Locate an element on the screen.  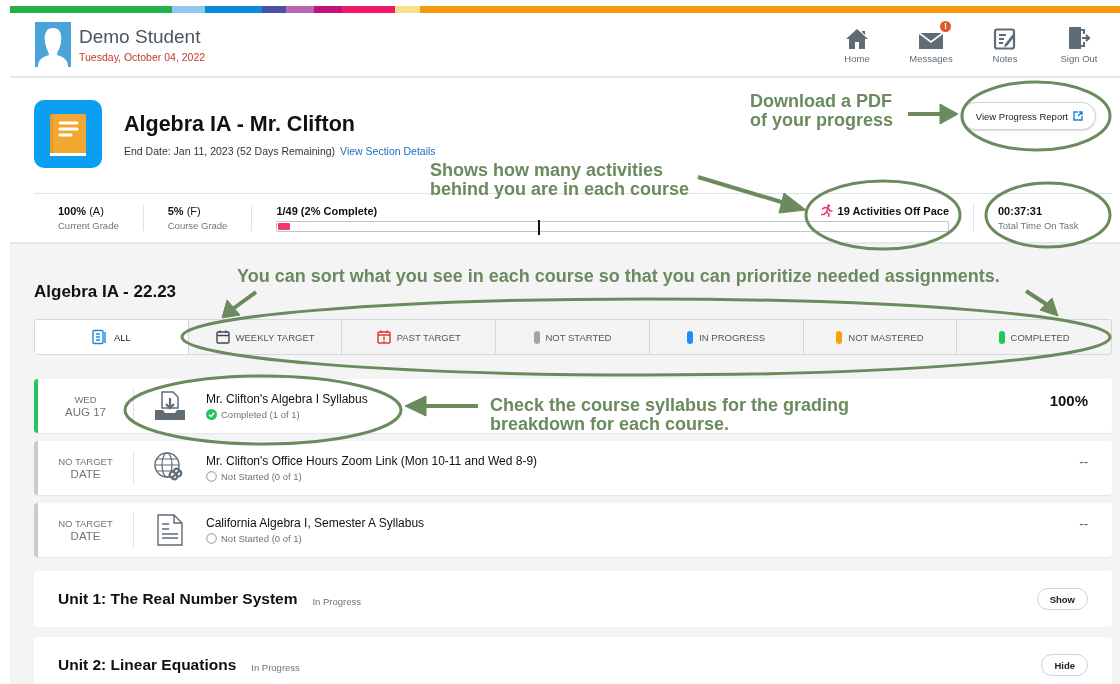
section-details-link: View Section Details is located at coordinates (388, 151).